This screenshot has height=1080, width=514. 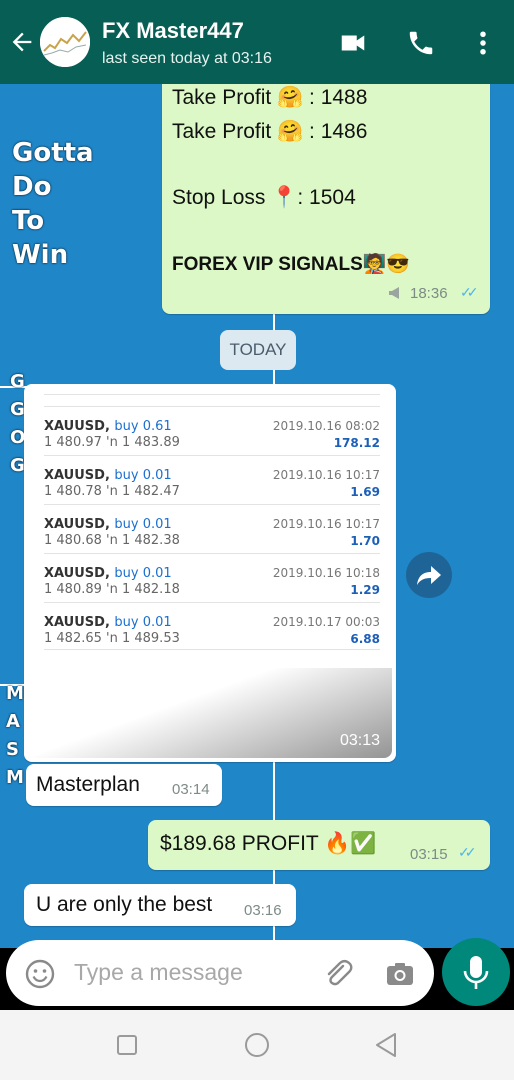 I want to click on broadcast-icon, so click(x=394, y=293).